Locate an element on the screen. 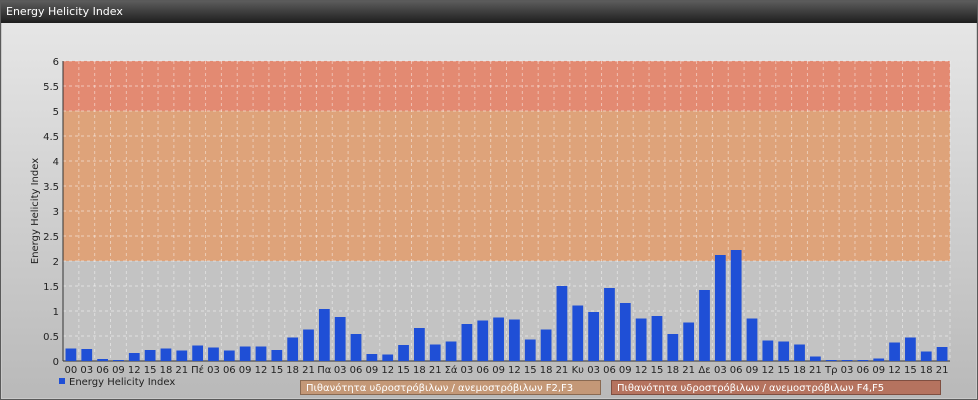  y-tick-label: 4 is located at coordinates (56, 162).